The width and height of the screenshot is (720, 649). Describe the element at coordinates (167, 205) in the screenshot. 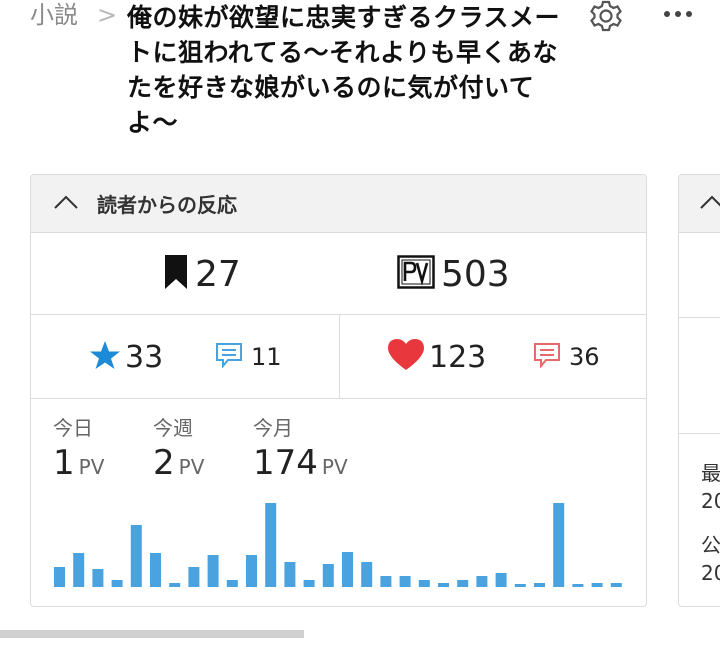

I see `reactions-heading: 読者からの反応` at that location.